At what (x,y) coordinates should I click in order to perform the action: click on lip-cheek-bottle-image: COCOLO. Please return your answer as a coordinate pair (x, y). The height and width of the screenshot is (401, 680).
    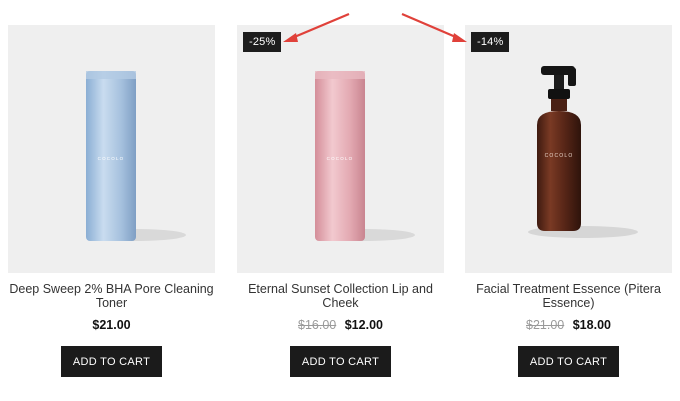
    Looking at the image, I should click on (365, 156).